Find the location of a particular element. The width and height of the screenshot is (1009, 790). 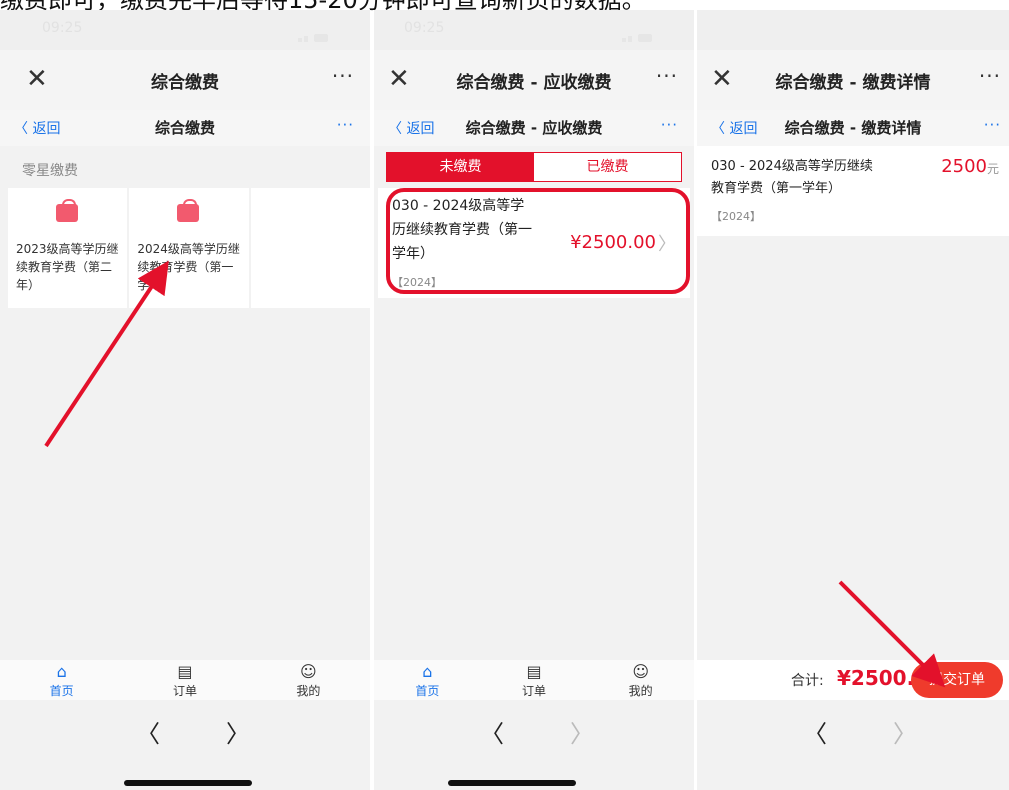

payment-item-2024: 2024级高等学历继续教育学费（第一学年） is located at coordinates (189, 248).